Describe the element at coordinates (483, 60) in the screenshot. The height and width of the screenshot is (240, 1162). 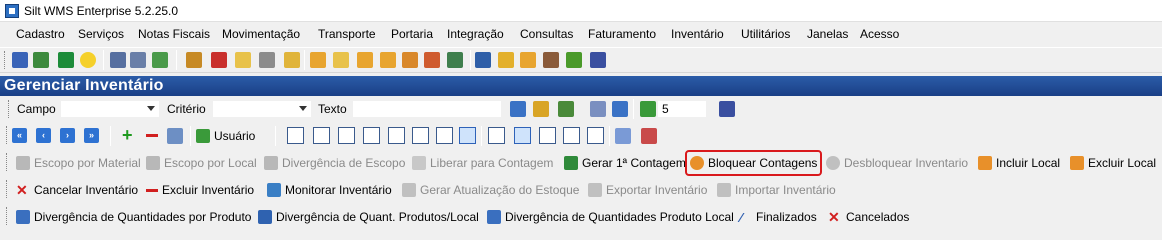
I see `user-add-icon` at that location.